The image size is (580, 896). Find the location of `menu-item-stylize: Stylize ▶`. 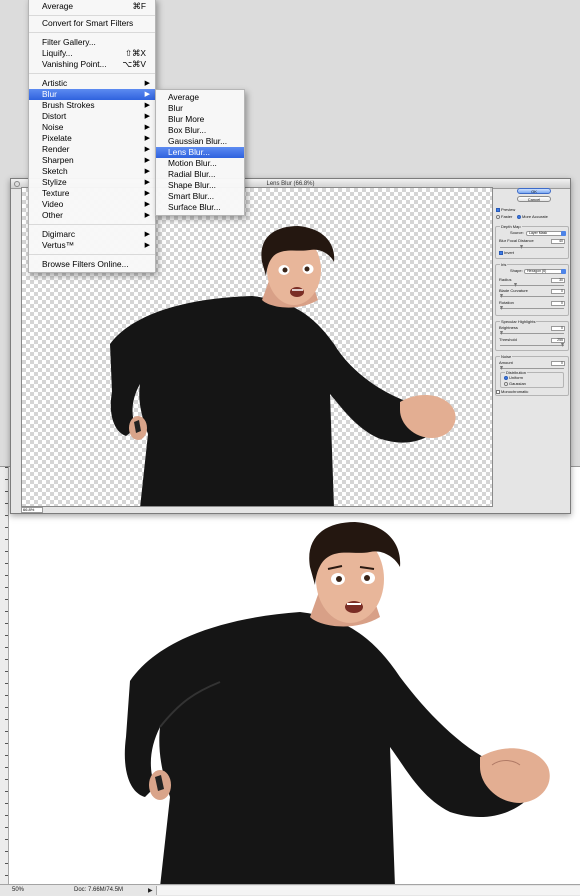

menu-item-stylize: Stylize ▶ is located at coordinates (92, 182).